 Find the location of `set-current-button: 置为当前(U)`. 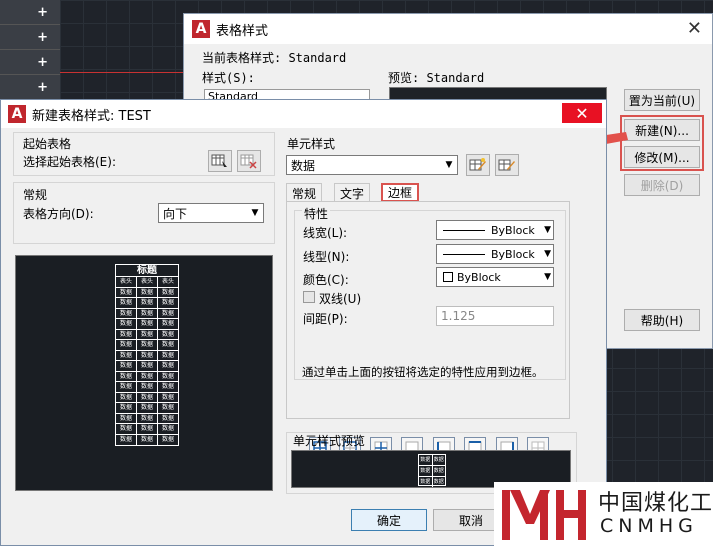

set-current-button: 置为当前(U) is located at coordinates (662, 100).